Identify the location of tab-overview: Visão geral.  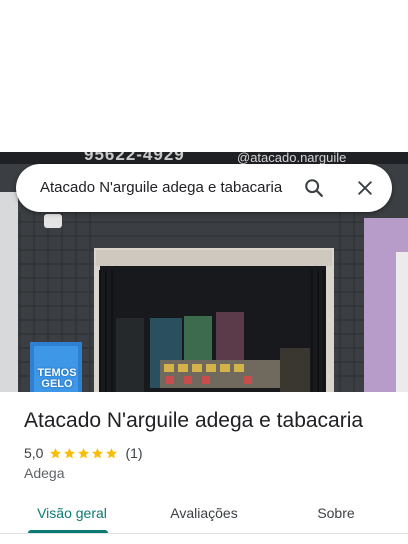
(72, 514).